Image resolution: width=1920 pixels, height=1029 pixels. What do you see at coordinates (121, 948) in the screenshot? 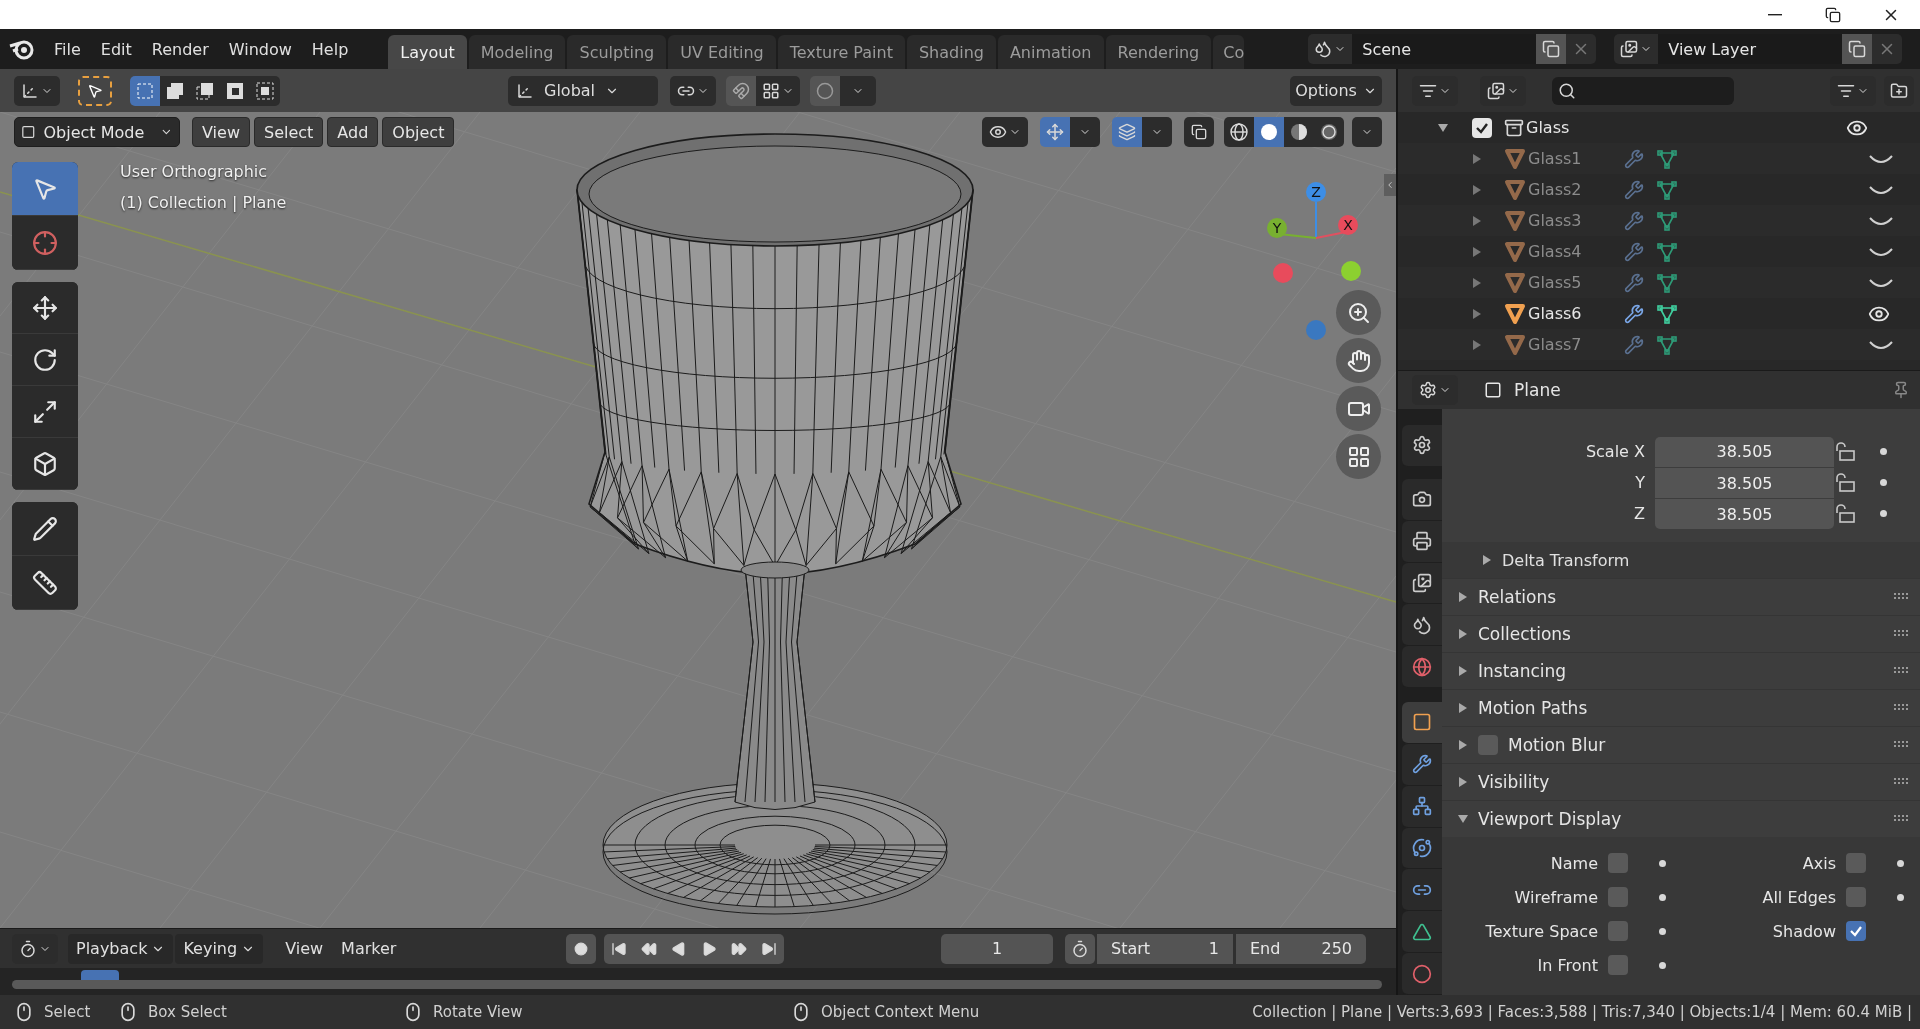
I see `timeline-menu: Playback` at bounding box center [121, 948].